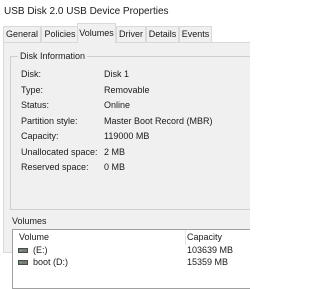 The height and width of the screenshot is (289, 320). Describe the element at coordinates (60, 34) in the screenshot. I see `tab-policies: Policies` at that location.